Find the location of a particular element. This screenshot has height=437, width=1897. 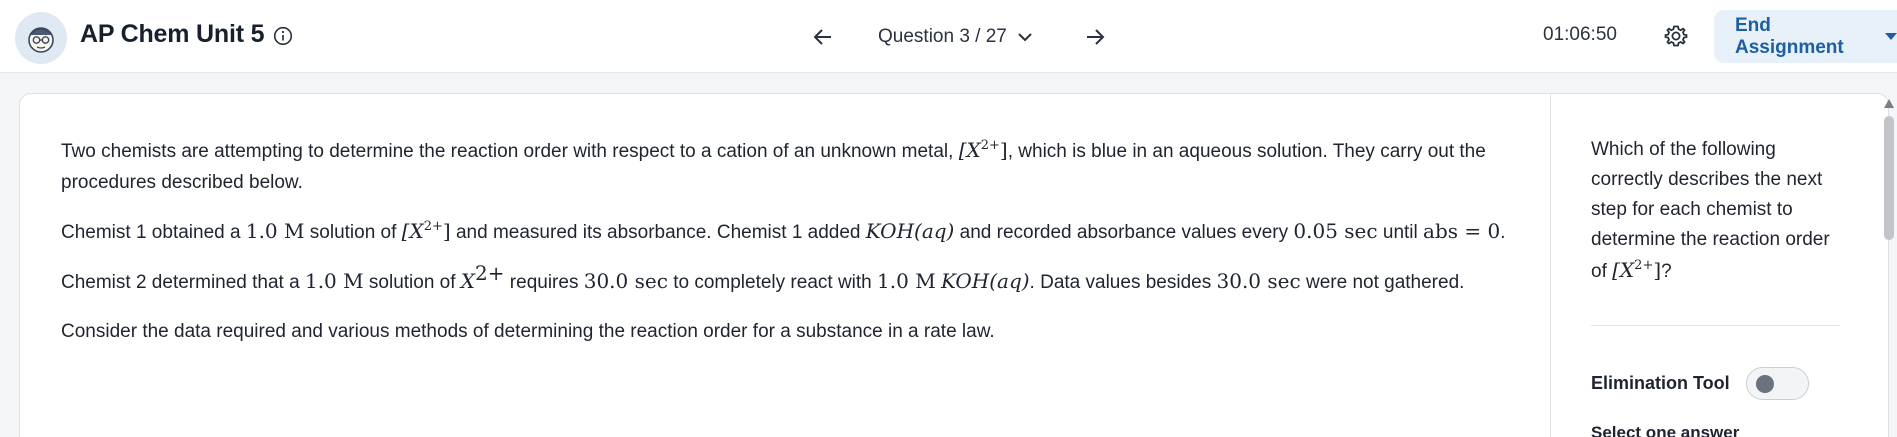

passage-text: Chemist 2 determined that a is located at coordinates (183, 282).